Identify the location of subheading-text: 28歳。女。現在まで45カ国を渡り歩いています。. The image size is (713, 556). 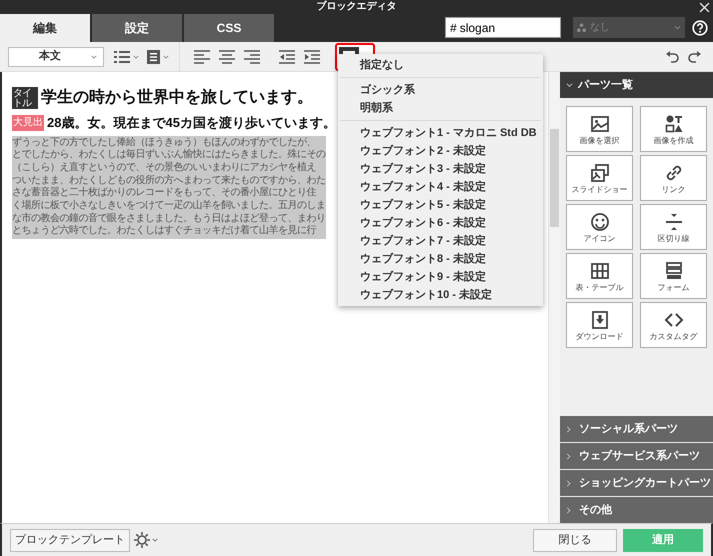
(191, 123).